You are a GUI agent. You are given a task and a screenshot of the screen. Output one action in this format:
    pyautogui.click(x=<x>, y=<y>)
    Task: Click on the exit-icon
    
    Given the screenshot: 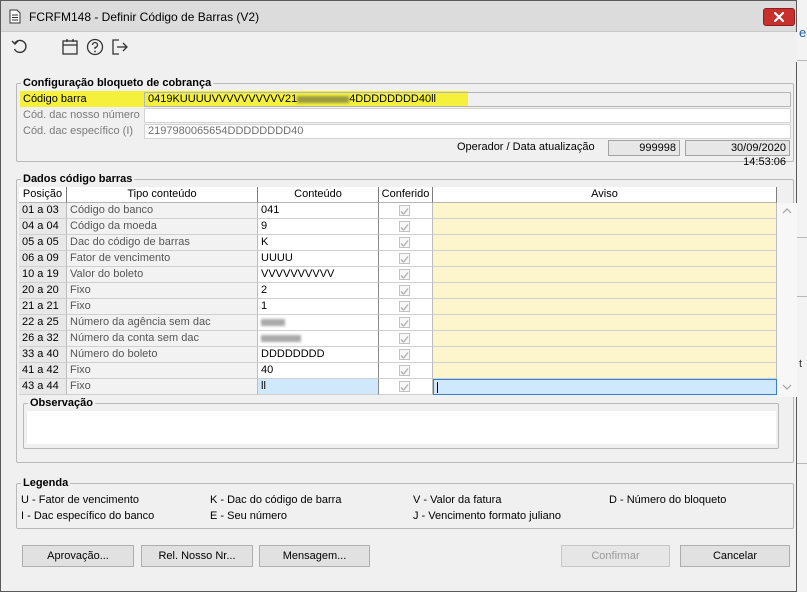 What is the action you would take?
    pyautogui.click(x=120, y=47)
    